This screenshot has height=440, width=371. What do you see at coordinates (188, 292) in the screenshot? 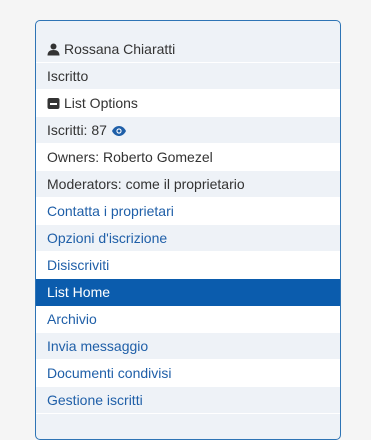
I see `list-home-link: List Home` at bounding box center [188, 292].